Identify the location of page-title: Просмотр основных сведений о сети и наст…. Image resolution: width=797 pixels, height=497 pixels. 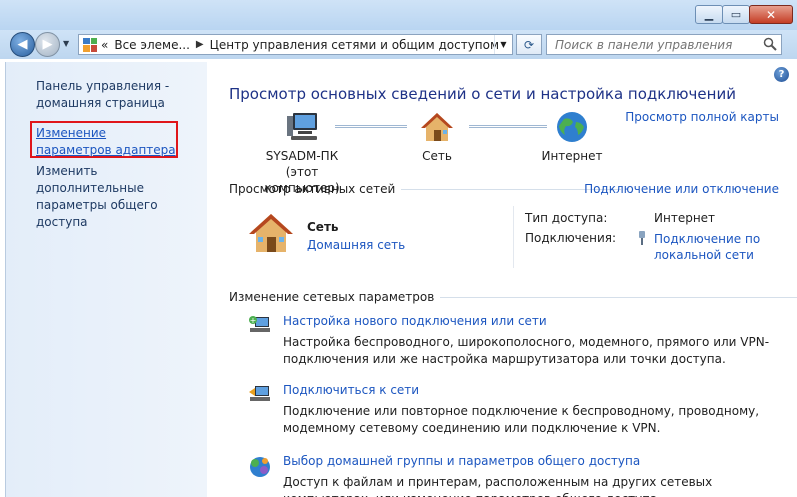
(482, 94).